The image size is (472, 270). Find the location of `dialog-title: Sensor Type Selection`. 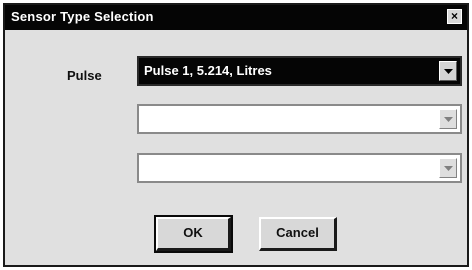

dialog-title: Sensor Type Selection is located at coordinates (82, 16).